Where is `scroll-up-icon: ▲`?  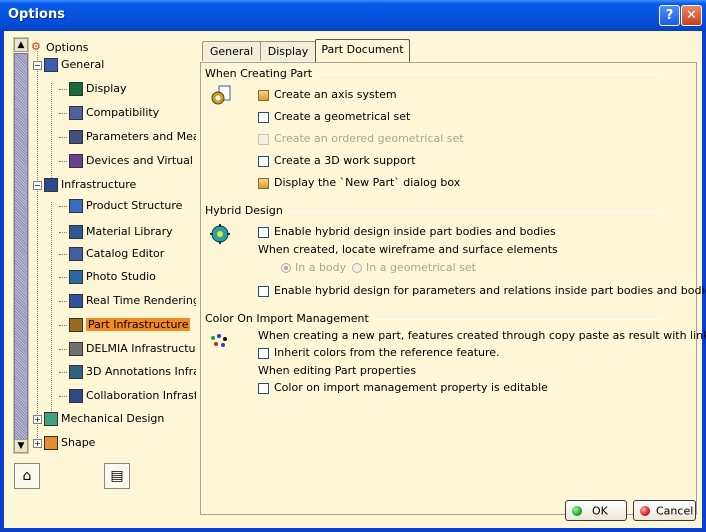
scroll-up-icon: ▲ is located at coordinates (21, 45).